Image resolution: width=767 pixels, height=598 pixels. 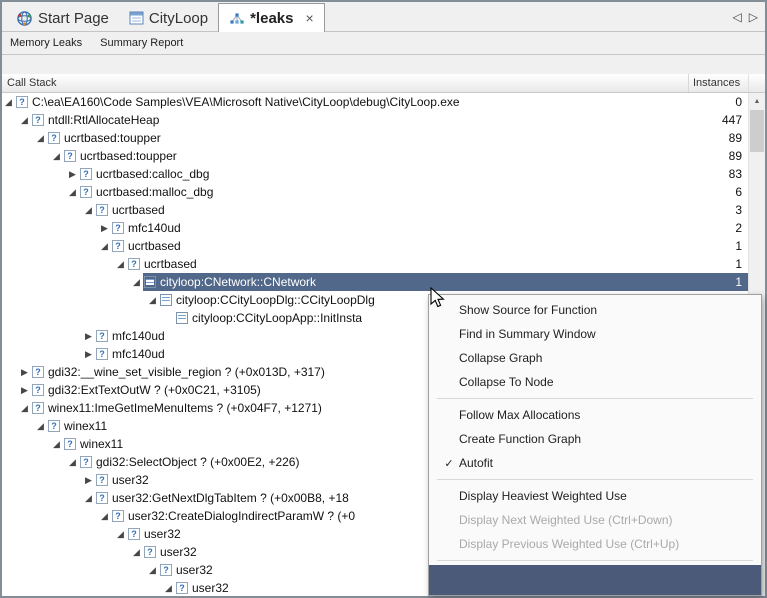 I want to click on menu-item: Show Source for Function, so click(x=595, y=310).